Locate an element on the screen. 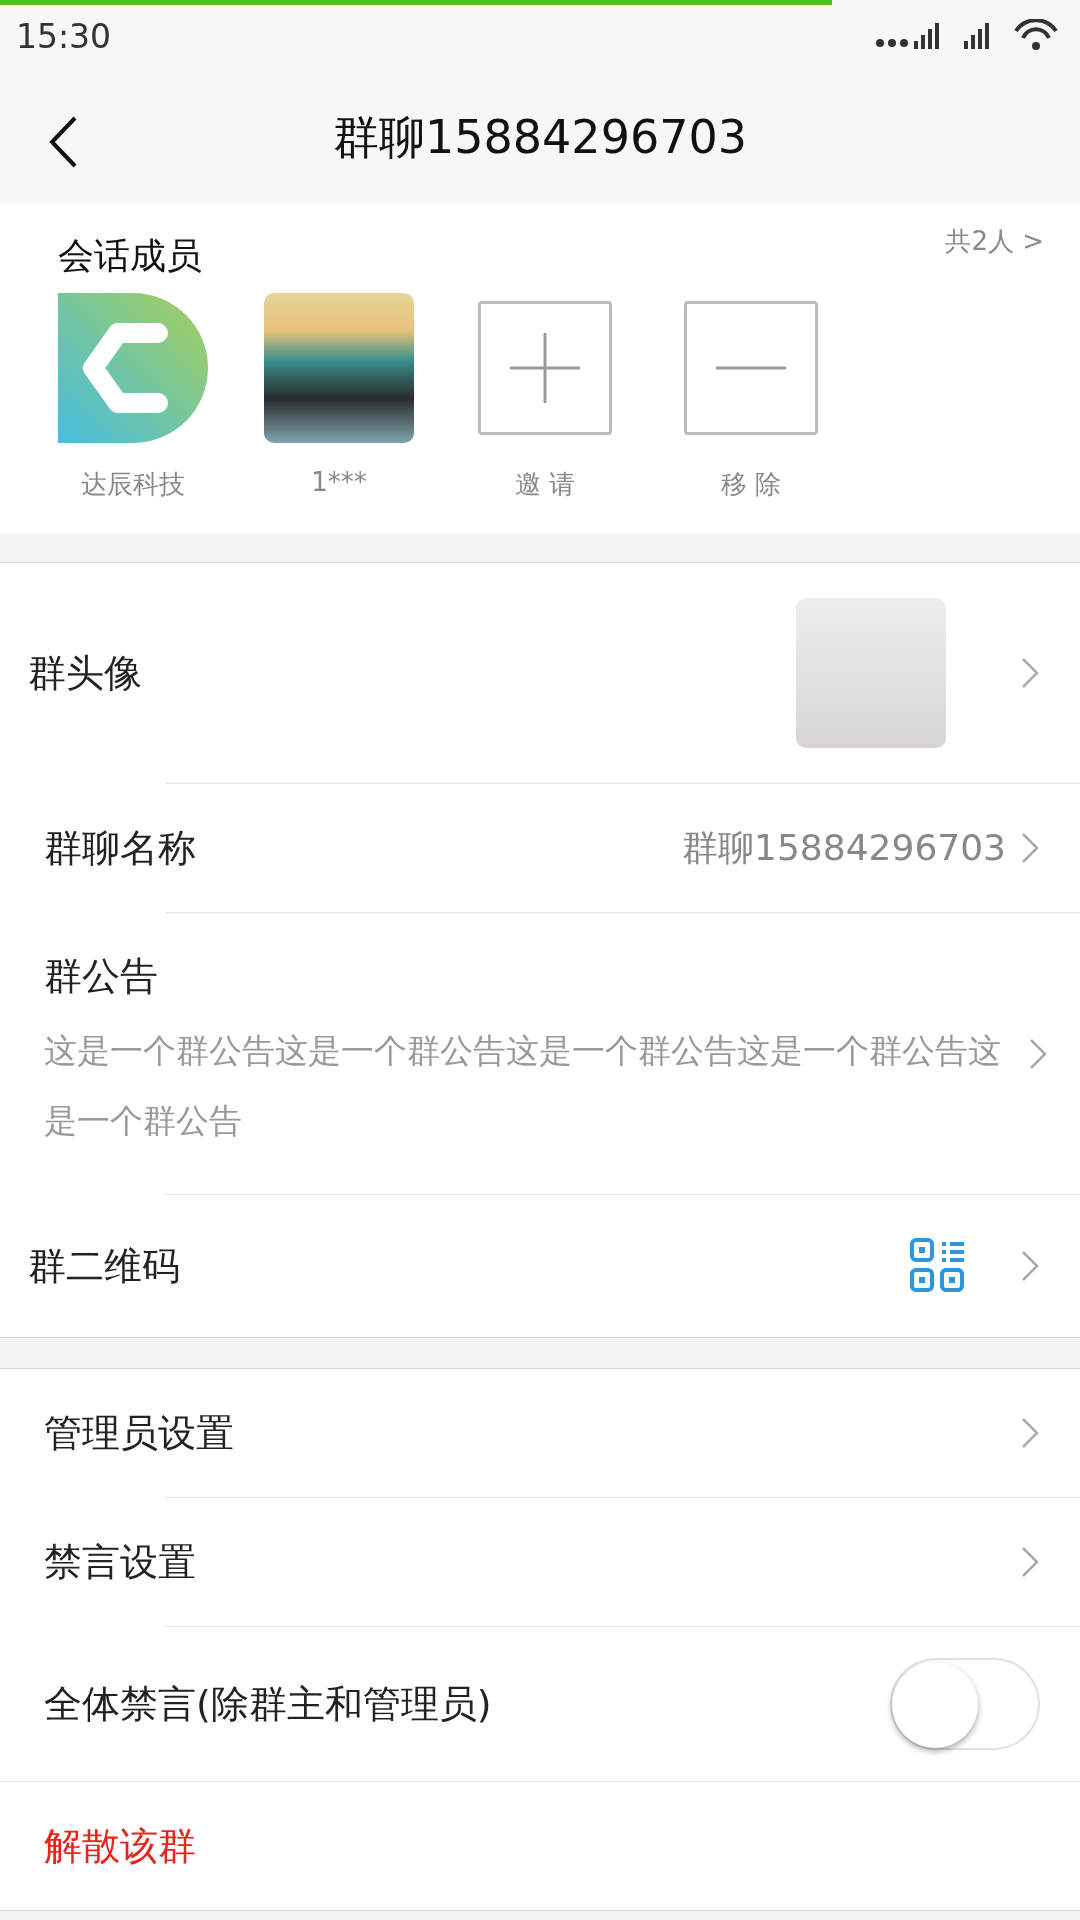 Image resolution: width=1080 pixels, height=1920 pixels. member-name: 1*** is located at coordinates (339, 482).